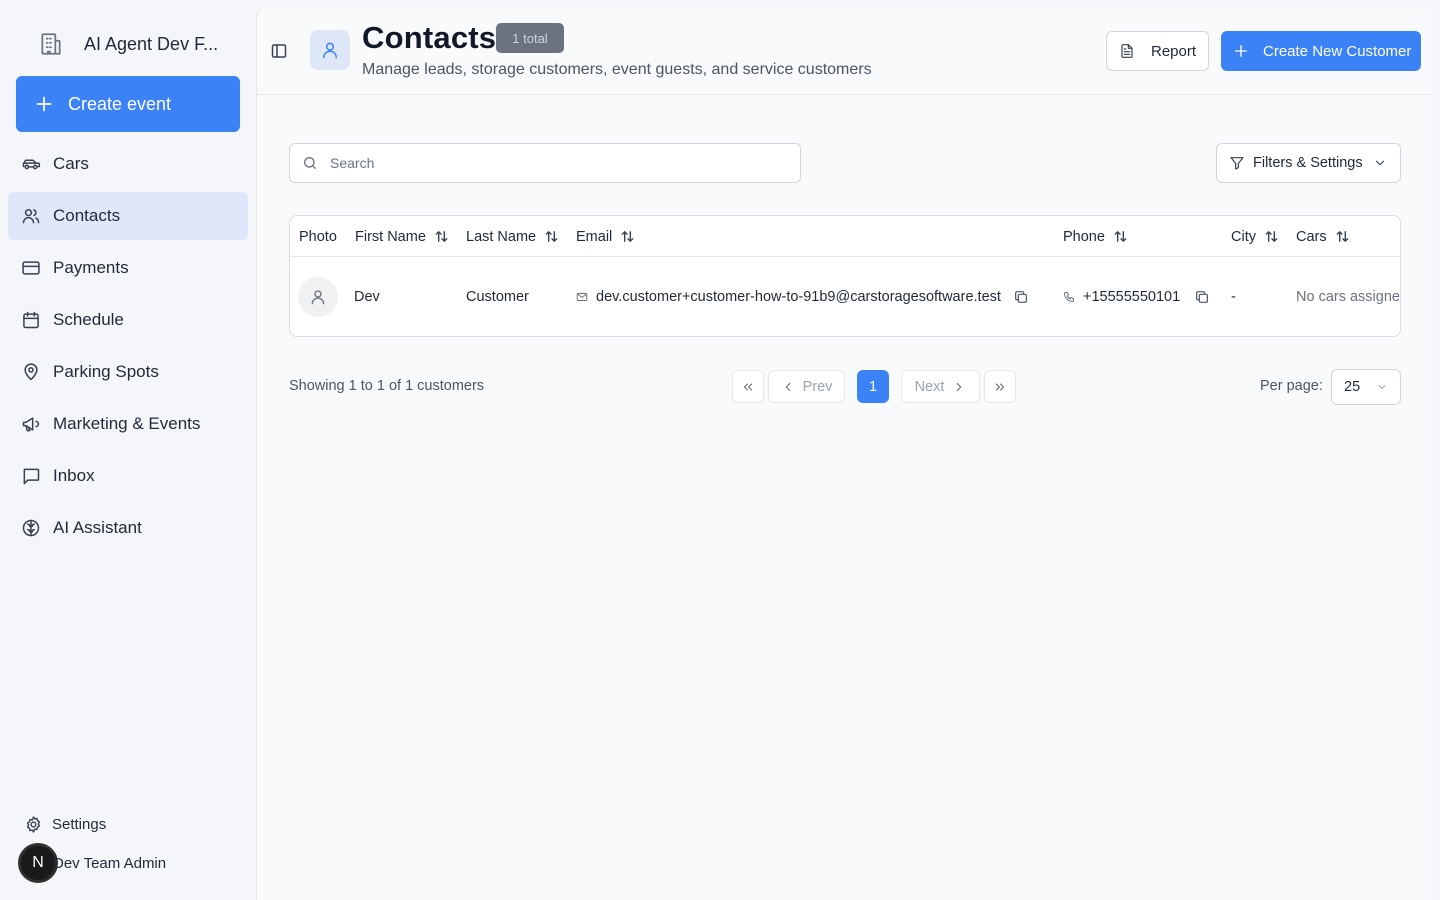 Image resolution: width=1440 pixels, height=900 pixels. Describe the element at coordinates (31, 320) in the screenshot. I see `calendar-icon` at that location.